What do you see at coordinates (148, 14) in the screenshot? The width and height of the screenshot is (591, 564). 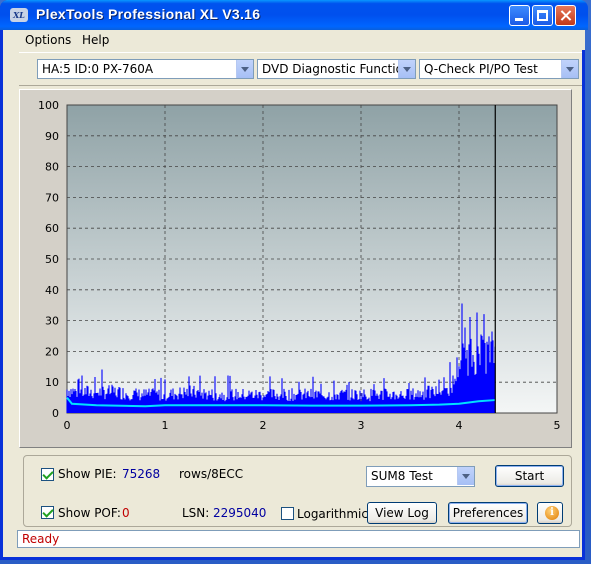 I see `window-title: PlexTools Professional XL V3.16` at bounding box center [148, 14].